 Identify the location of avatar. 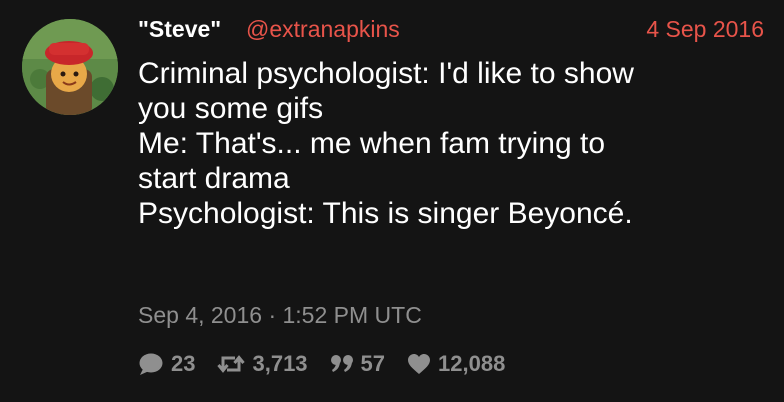
(70, 67).